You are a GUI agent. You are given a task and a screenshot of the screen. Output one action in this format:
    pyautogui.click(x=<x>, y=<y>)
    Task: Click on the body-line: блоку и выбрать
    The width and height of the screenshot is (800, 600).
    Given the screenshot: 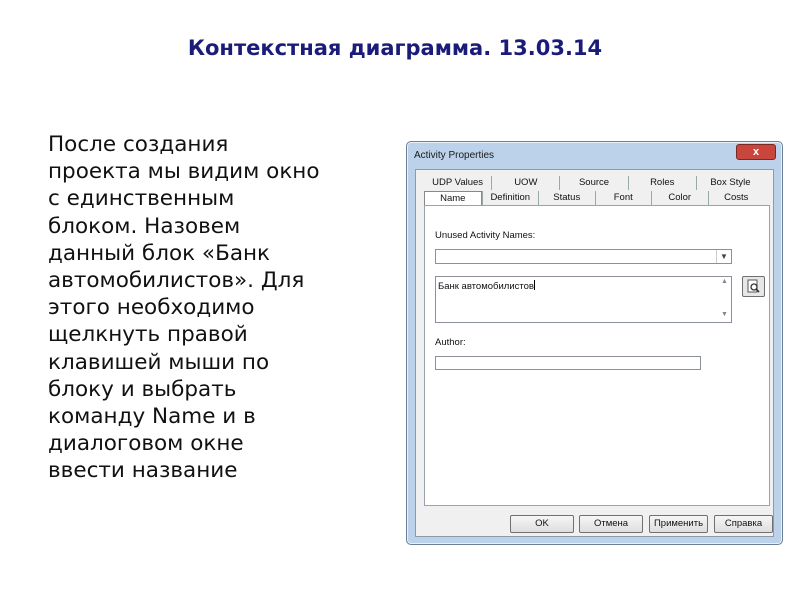 What is the action you would take?
    pyautogui.click(x=142, y=389)
    